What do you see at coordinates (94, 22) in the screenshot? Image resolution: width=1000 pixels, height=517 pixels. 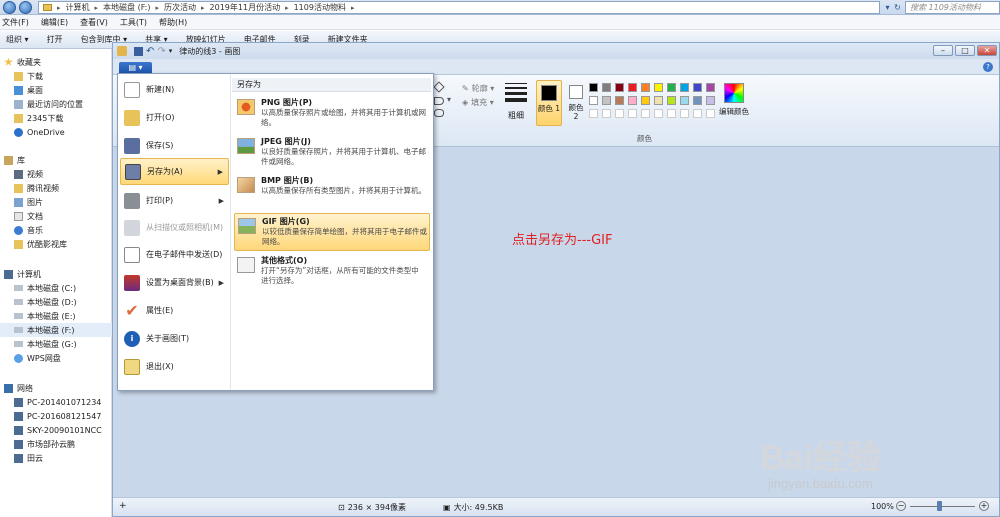 I see `menu-view: 查看(V)` at bounding box center [94, 22].